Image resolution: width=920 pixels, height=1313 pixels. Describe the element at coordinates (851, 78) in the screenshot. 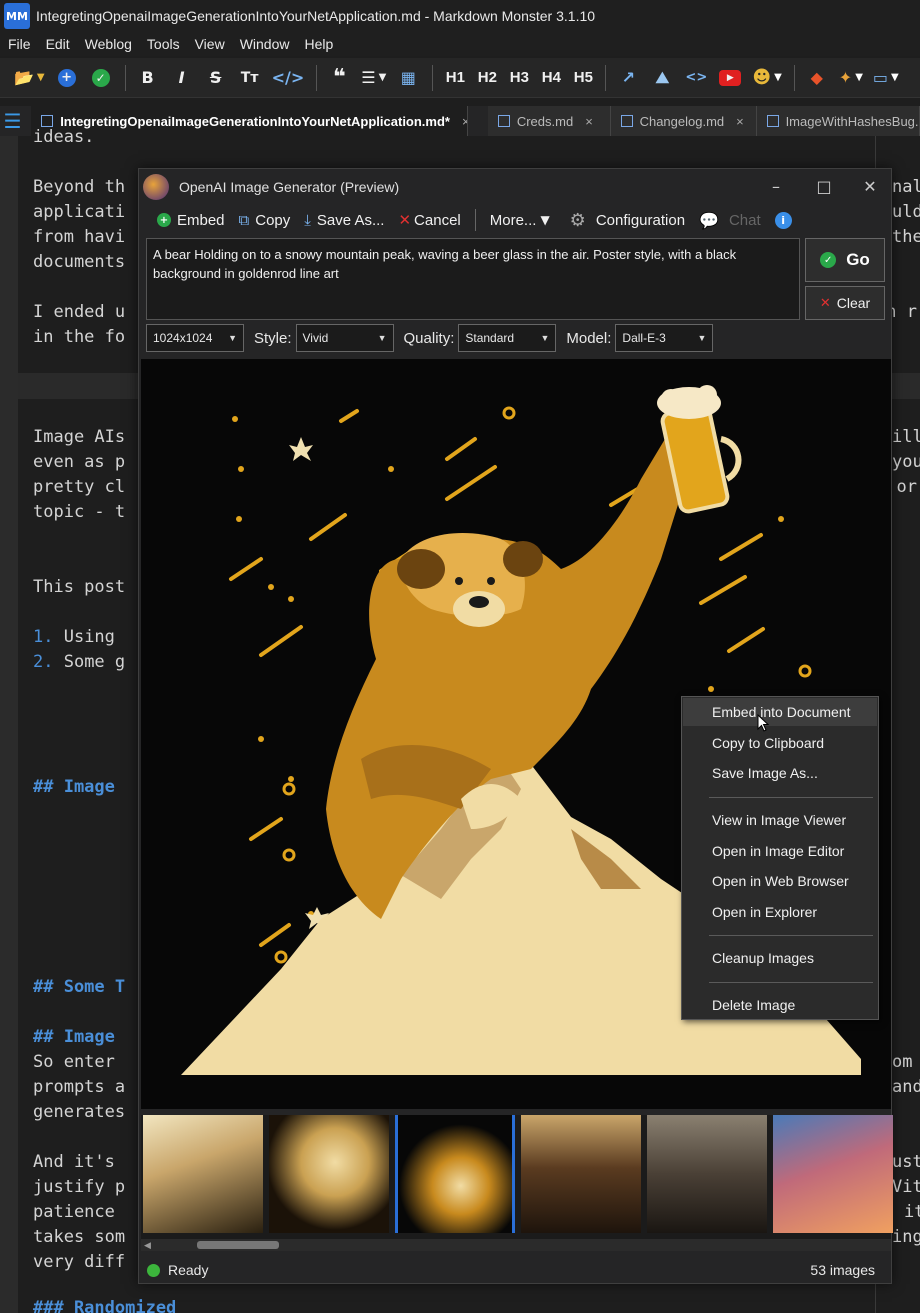

I see `ai-tools-icon: ✦ ▼` at that location.